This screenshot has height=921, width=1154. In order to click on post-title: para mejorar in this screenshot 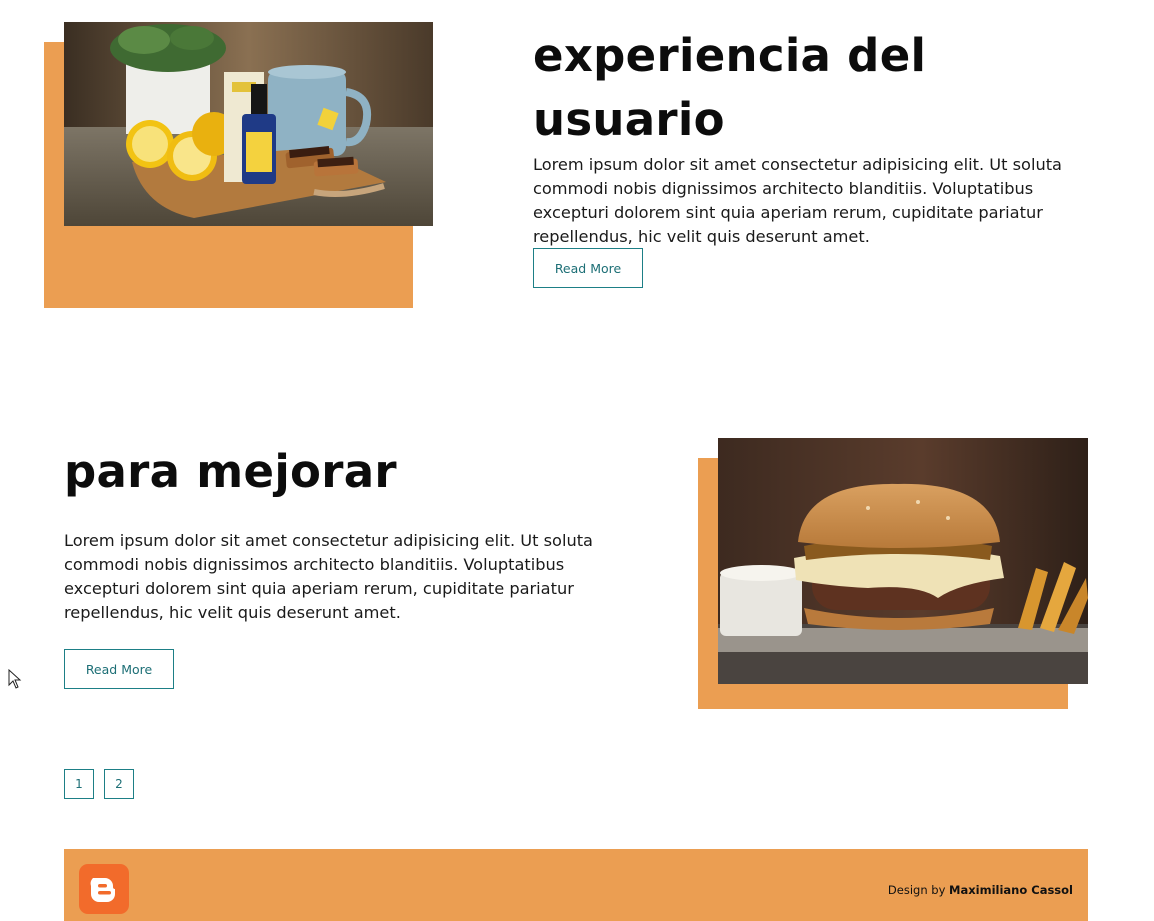, I will do `click(324, 472)`.